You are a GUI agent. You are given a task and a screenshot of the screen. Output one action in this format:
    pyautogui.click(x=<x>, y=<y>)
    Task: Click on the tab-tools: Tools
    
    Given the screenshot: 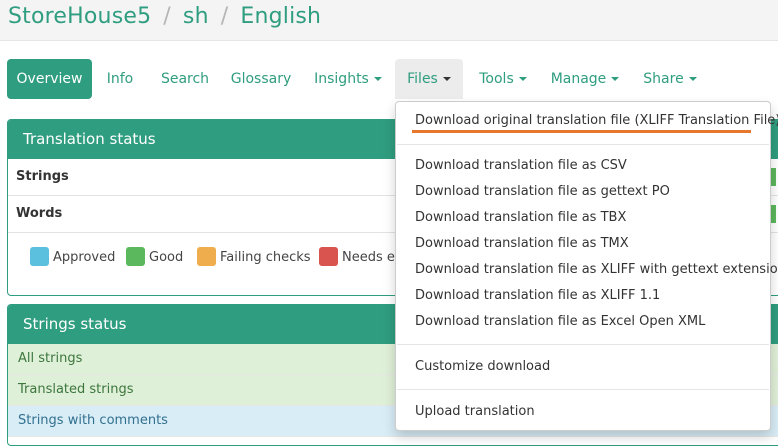 What is the action you would take?
    pyautogui.click(x=503, y=79)
    